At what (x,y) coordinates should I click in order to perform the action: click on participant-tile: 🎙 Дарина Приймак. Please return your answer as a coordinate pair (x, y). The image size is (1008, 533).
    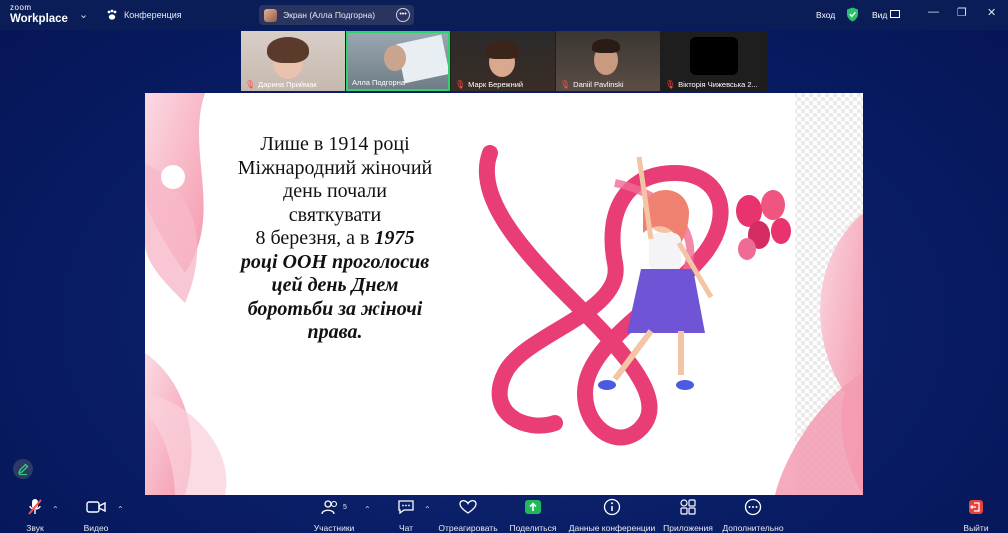
    Looking at the image, I should click on (293, 61).